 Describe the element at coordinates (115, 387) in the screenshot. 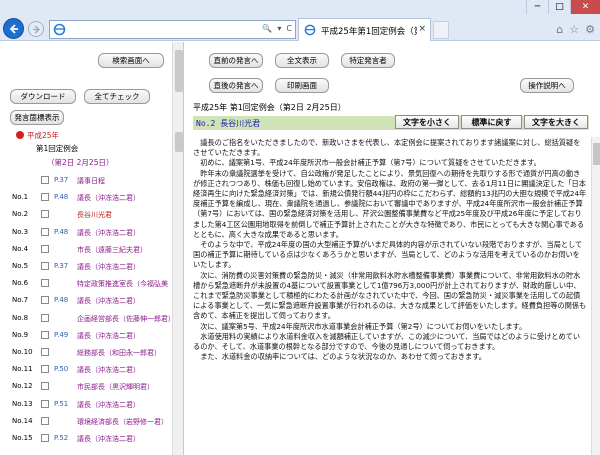

I see `item-speaker-link: 市民部長（黒沢輝明君）` at that location.